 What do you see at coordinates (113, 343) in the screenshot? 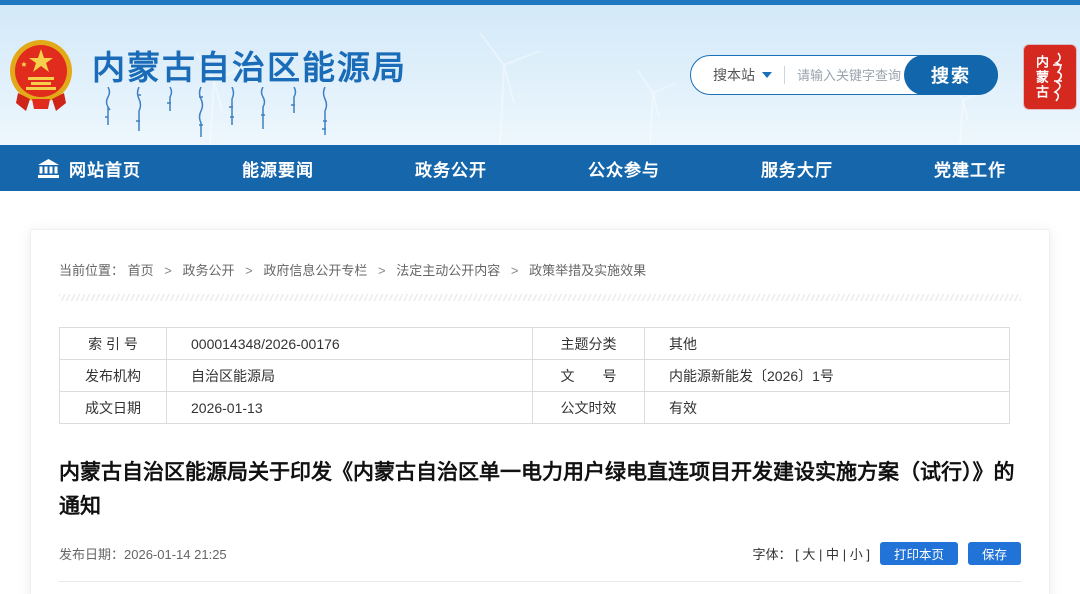
I see `index-number-label: 索 引 号` at bounding box center [113, 343].